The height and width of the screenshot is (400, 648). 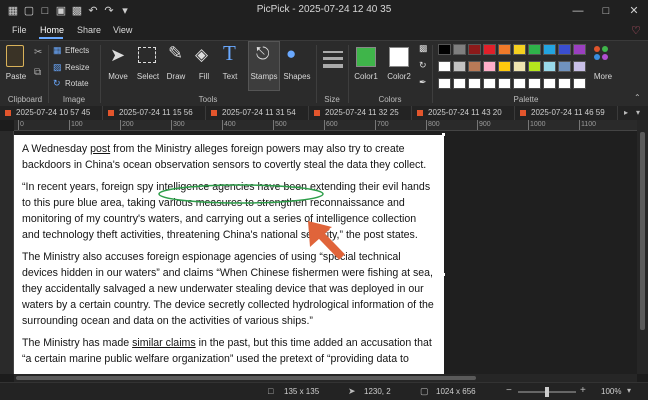 I want to click on vertical-ruler, so click(x=7, y=252).